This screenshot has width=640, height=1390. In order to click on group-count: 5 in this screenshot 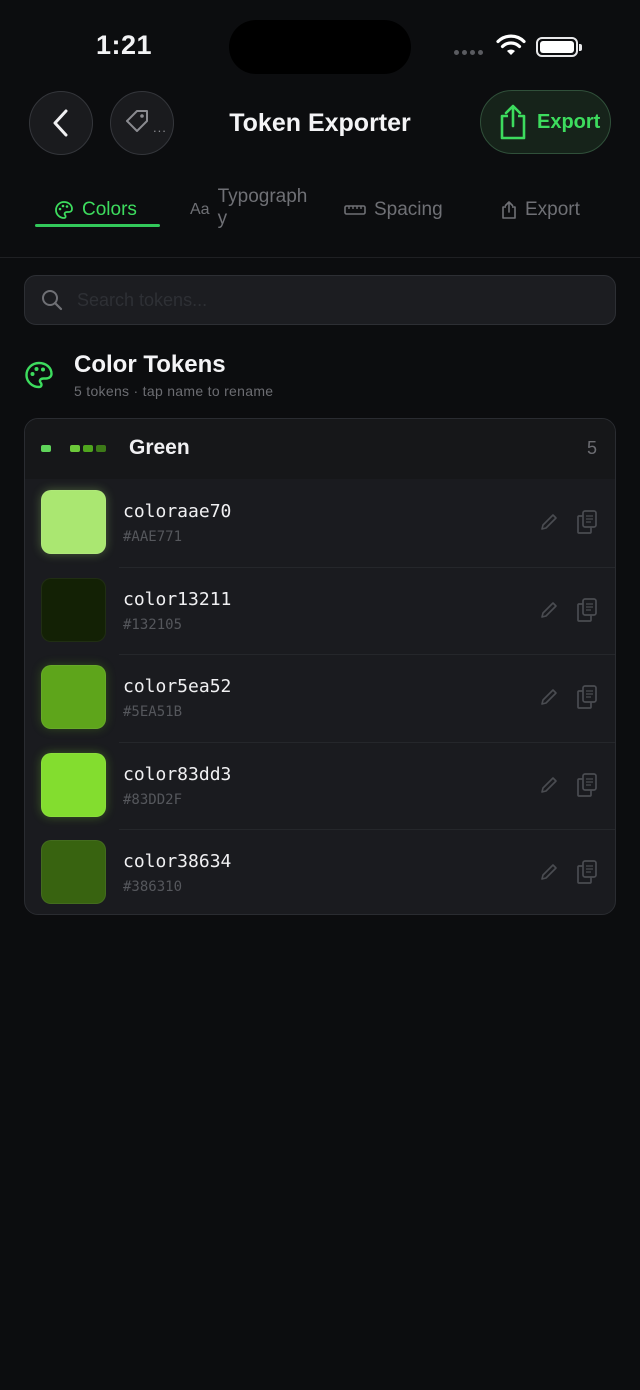, I will do `click(591, 448)`.